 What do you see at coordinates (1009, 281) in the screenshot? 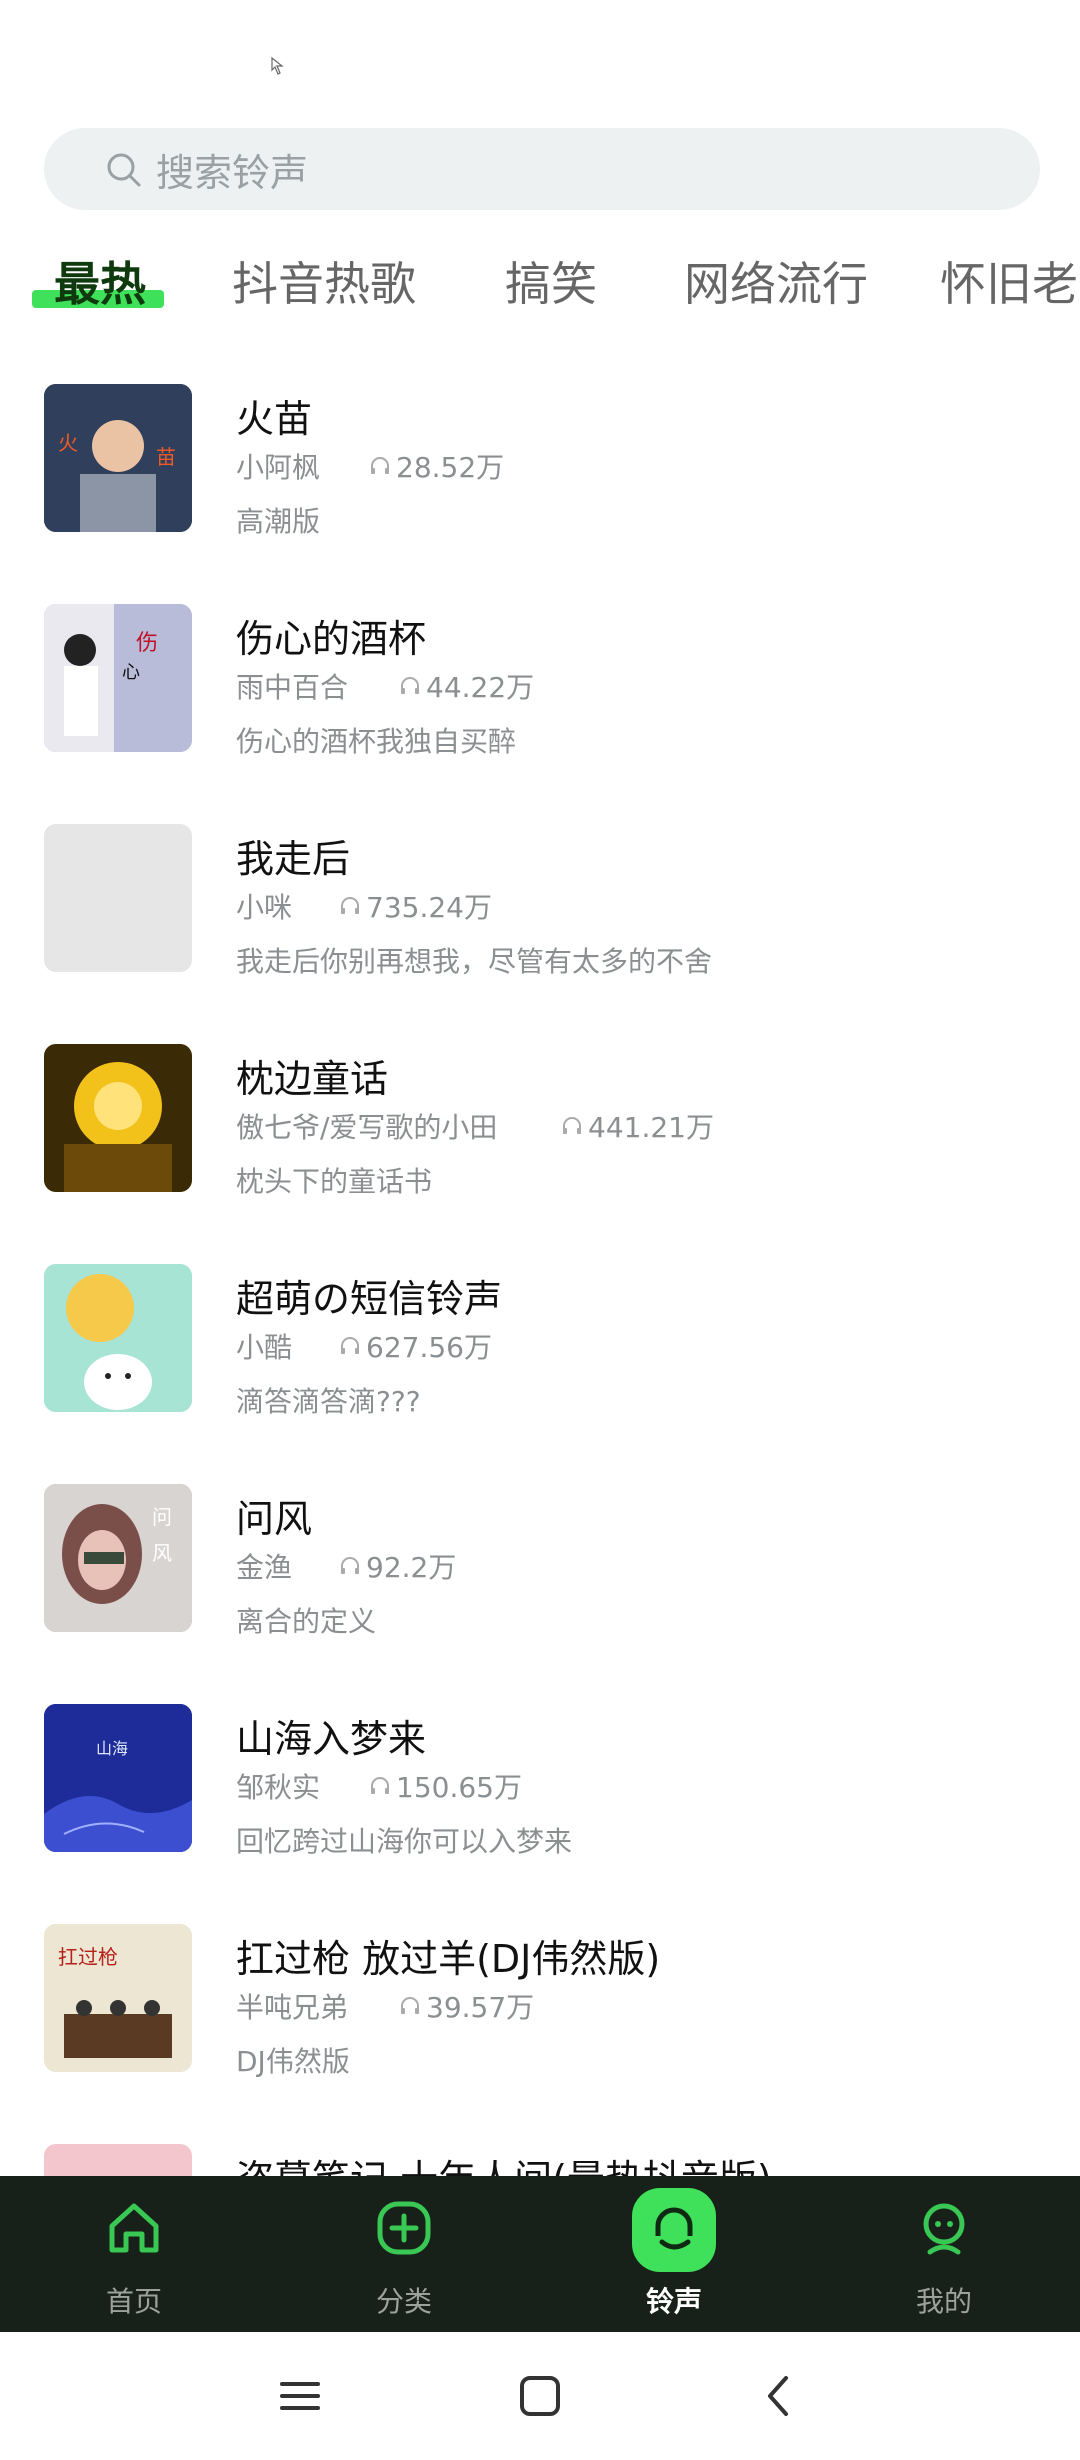
I see `tab-nostalgic: 怀旧老` at bounding box center [1009, 281].